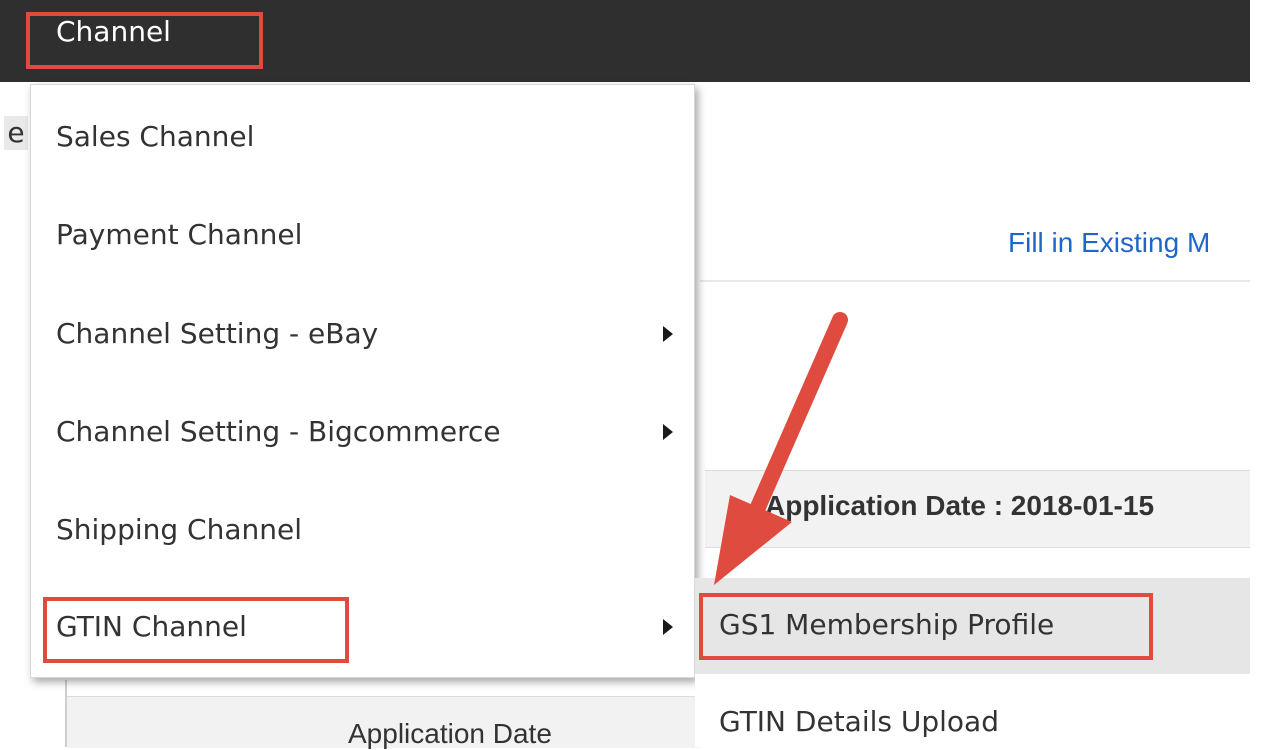 Image resolution: width=1265 pixels, height=750 pixels. I want to click on menu-item-sales-channel: Sales Channel, so click(155, 137).